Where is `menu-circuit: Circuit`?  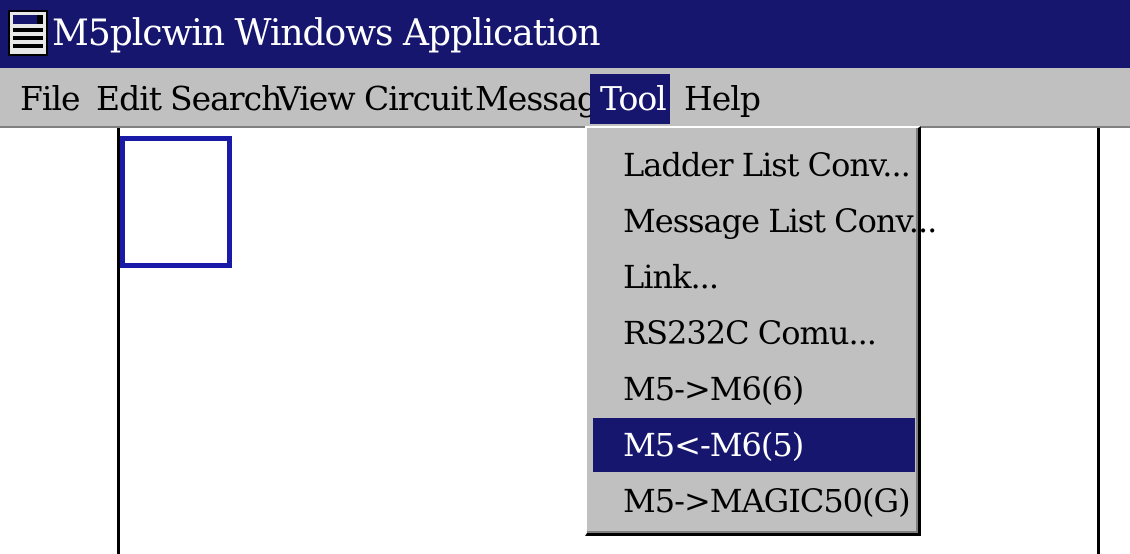
menu-circuit: Circuit is located at coordinates (418, 99).